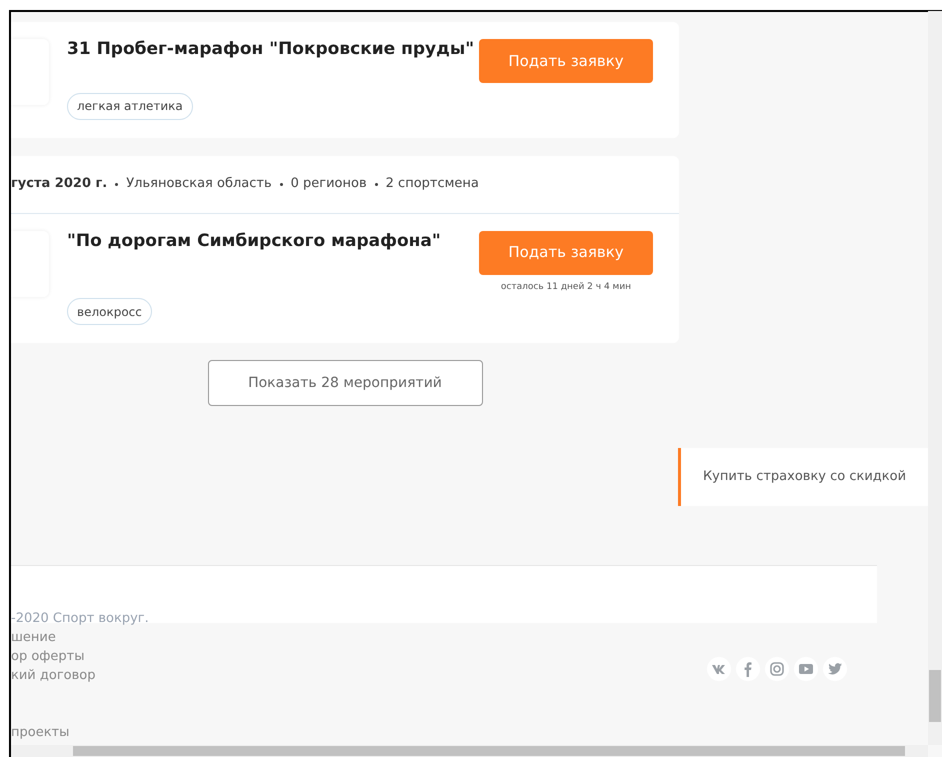 The width and height of the screenshot is (942, 757). I want to click on horizontal-scrollbar, so click(469, 751).